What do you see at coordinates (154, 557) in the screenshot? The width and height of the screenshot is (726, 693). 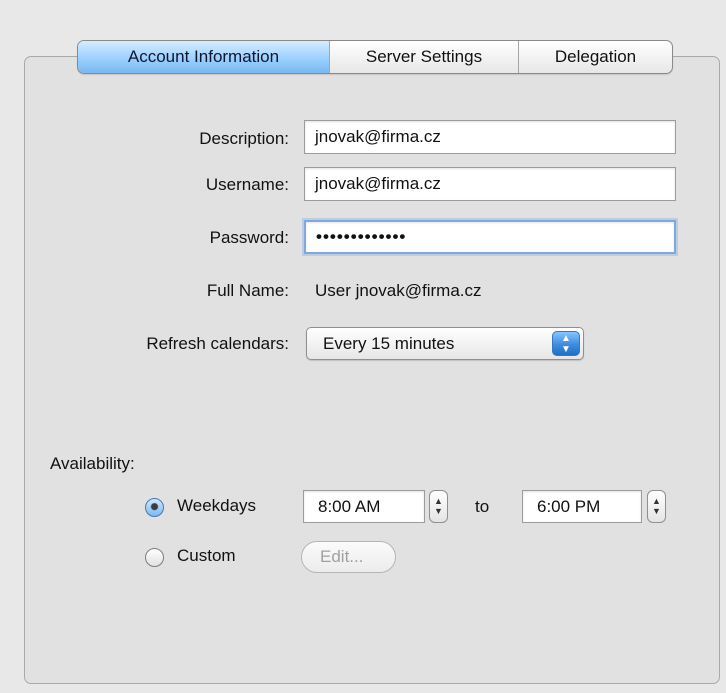 I see `custom-radio` at bounding box center [154, 557].